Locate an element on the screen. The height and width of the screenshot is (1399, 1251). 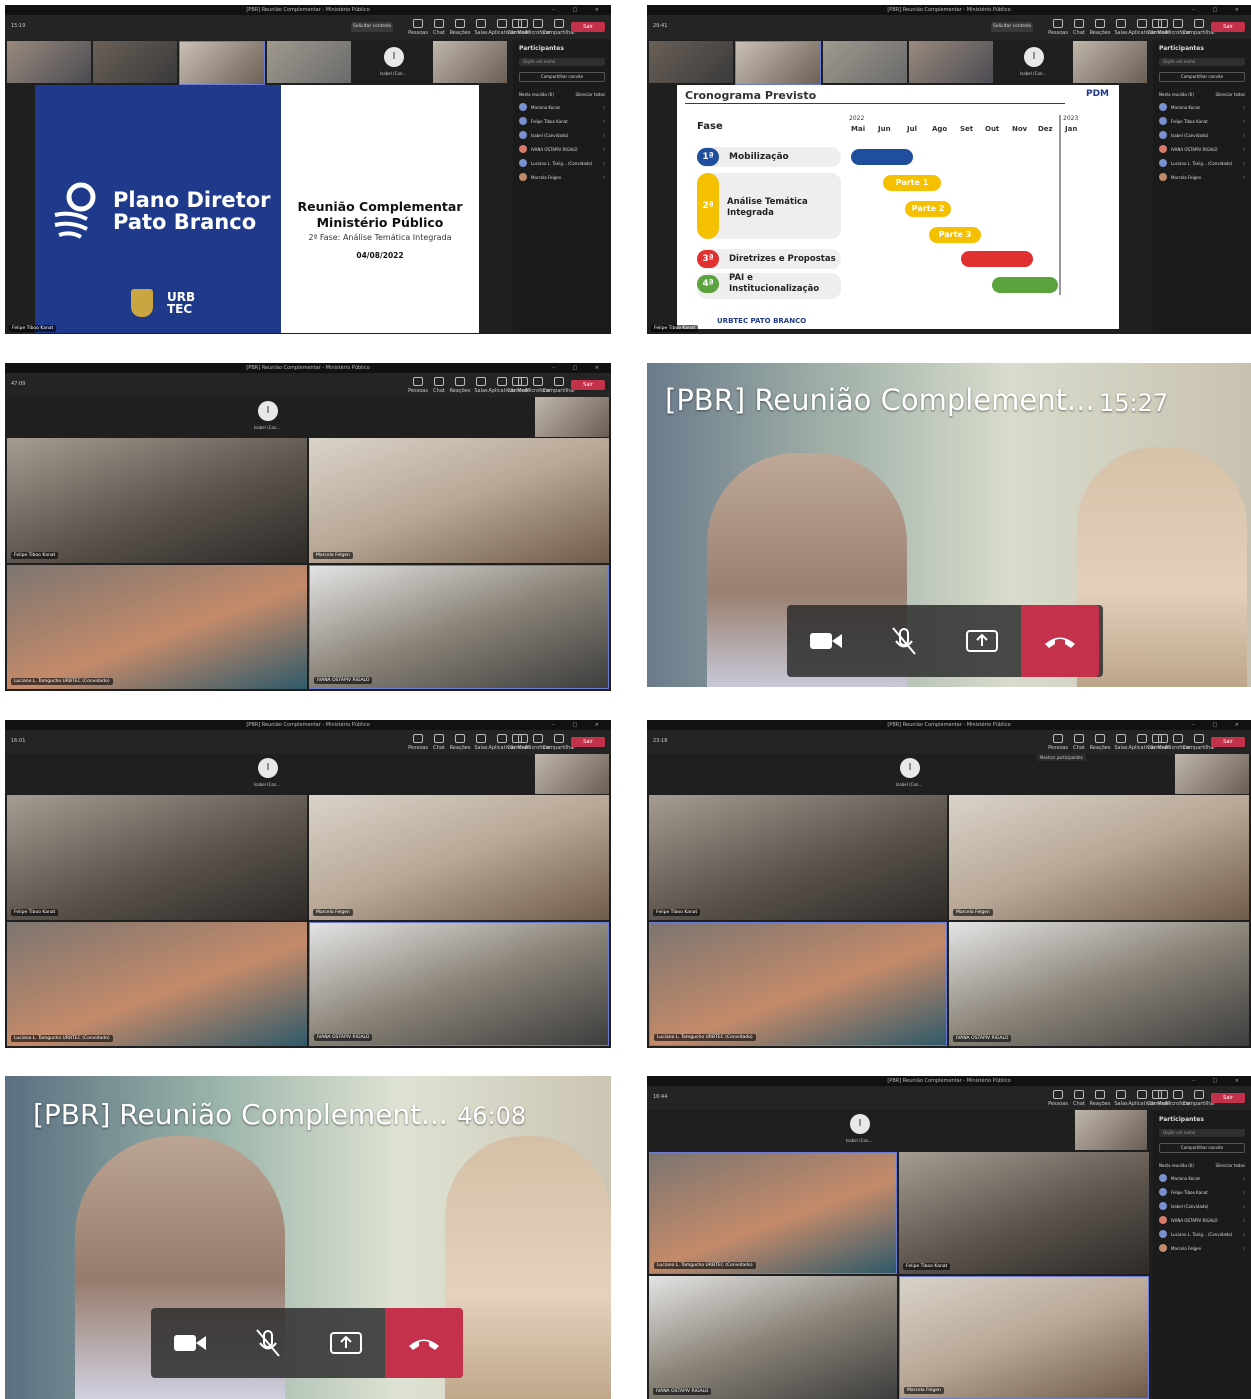
video-tile: IVANA OSTAPIV RIGALO is located at coordinates (1099, 984).